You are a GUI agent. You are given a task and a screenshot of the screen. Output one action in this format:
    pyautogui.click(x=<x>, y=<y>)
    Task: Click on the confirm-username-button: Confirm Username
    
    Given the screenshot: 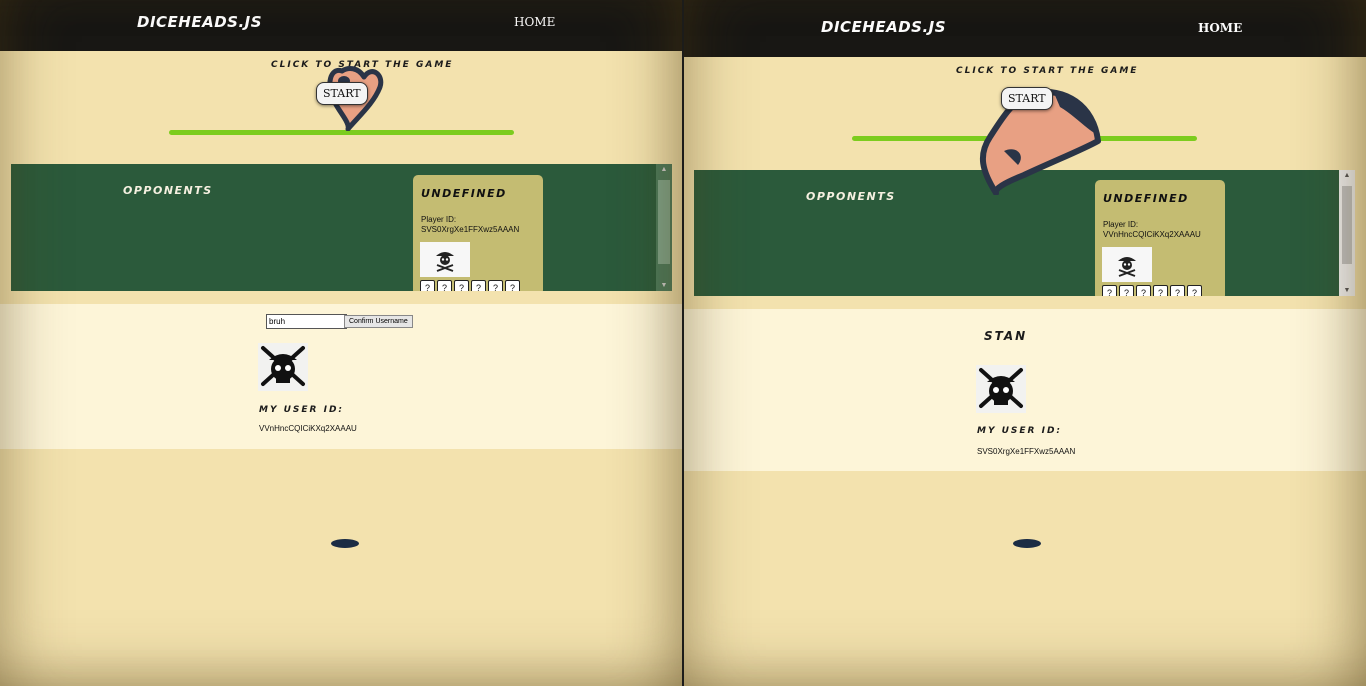 What is the action you would take?
    pyautogui.click(x=378, y=321)
    